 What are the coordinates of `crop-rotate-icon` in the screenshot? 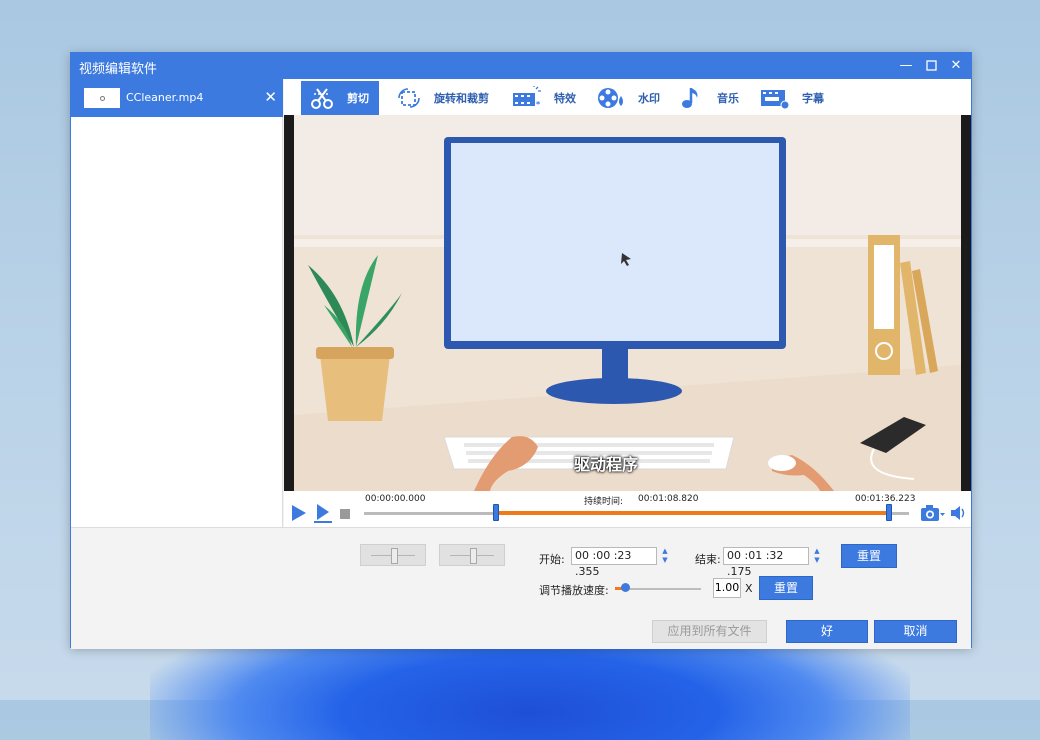 It's located at (409, 98).